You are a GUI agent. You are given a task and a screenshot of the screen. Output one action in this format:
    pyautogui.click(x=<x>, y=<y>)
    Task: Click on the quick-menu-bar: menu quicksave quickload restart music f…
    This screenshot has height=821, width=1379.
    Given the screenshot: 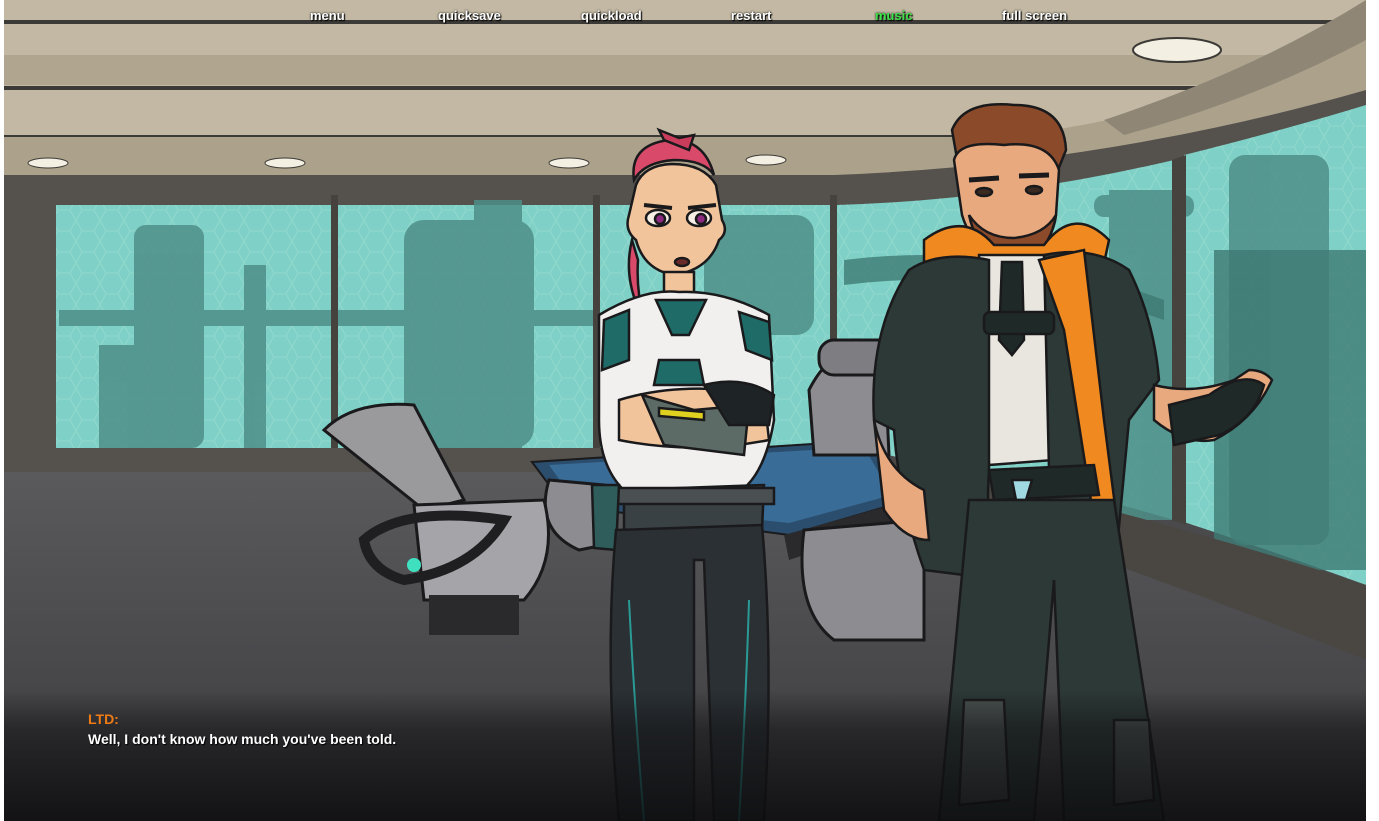 What is the action you would take?
    pyautogui.click(x=685, y=17)
    